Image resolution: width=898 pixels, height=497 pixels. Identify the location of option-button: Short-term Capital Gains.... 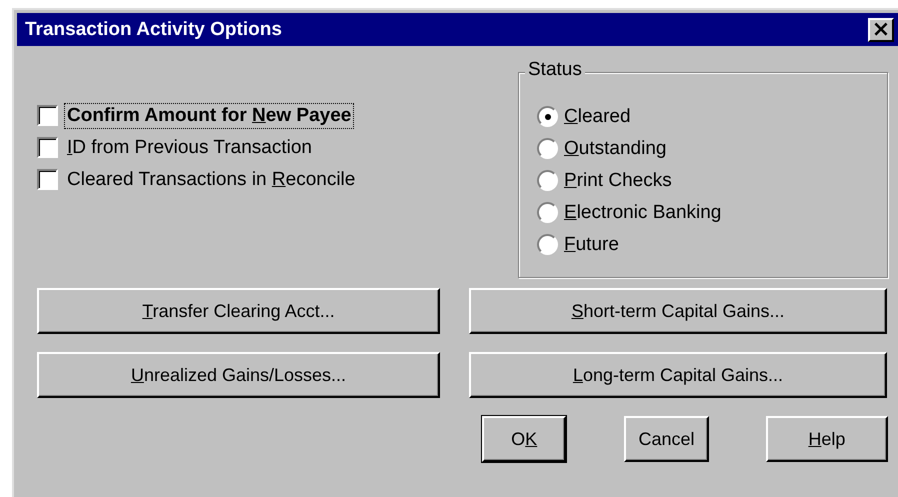
(678, 311).